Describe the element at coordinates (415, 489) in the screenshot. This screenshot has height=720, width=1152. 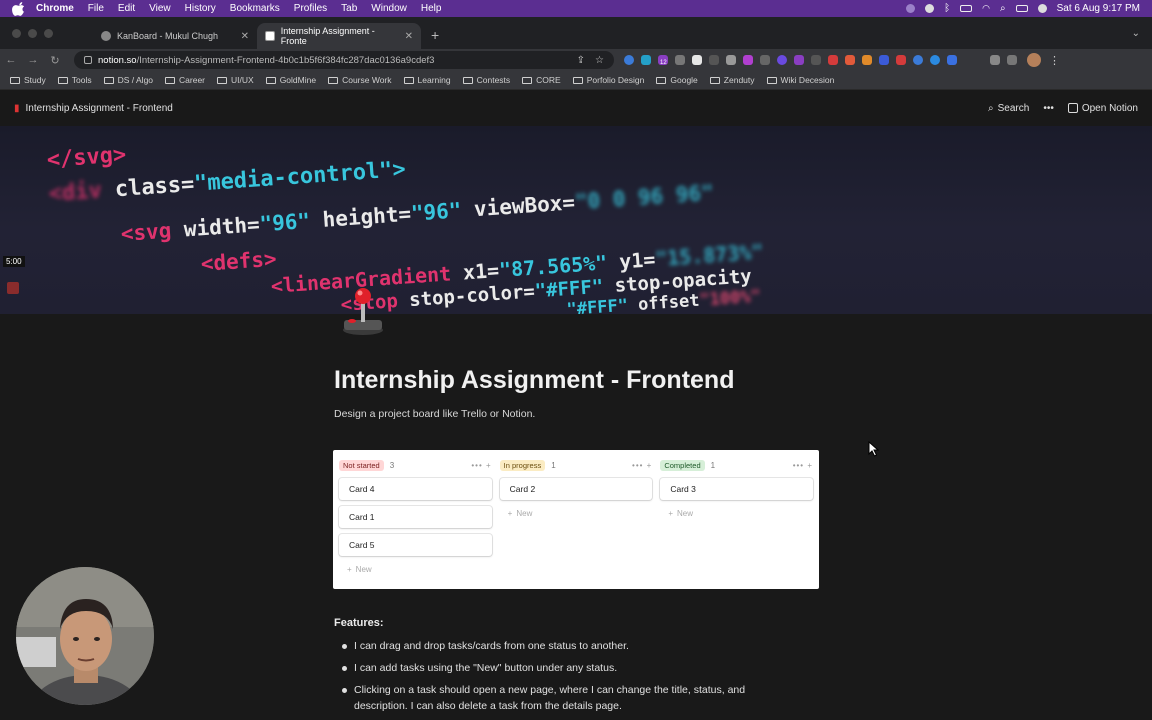
I see `board-card: Card 4` at that location.